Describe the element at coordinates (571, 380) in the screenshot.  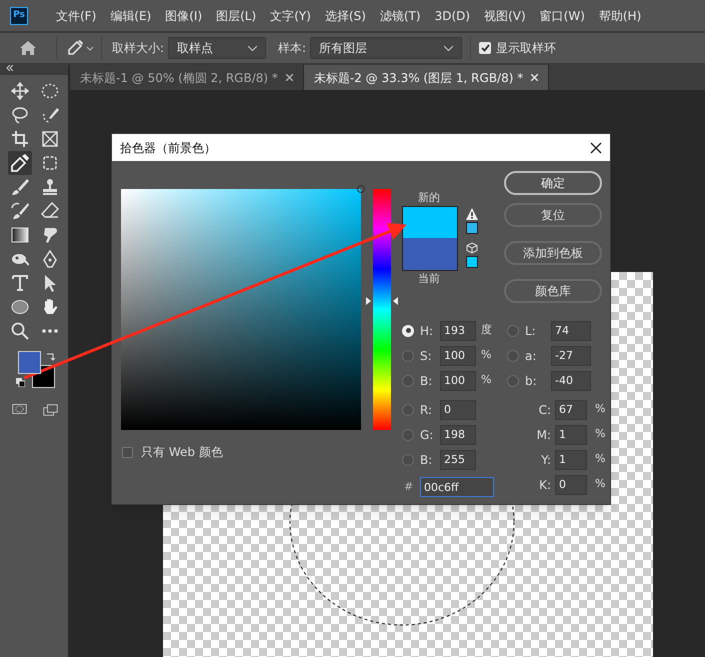
I see `input-field: -40` at that location.